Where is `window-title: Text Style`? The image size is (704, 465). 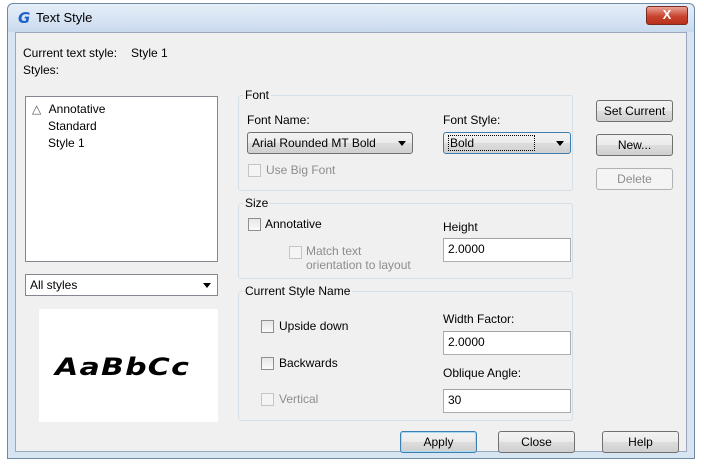
window-title: Text Style is located at coordinates (64, 17).